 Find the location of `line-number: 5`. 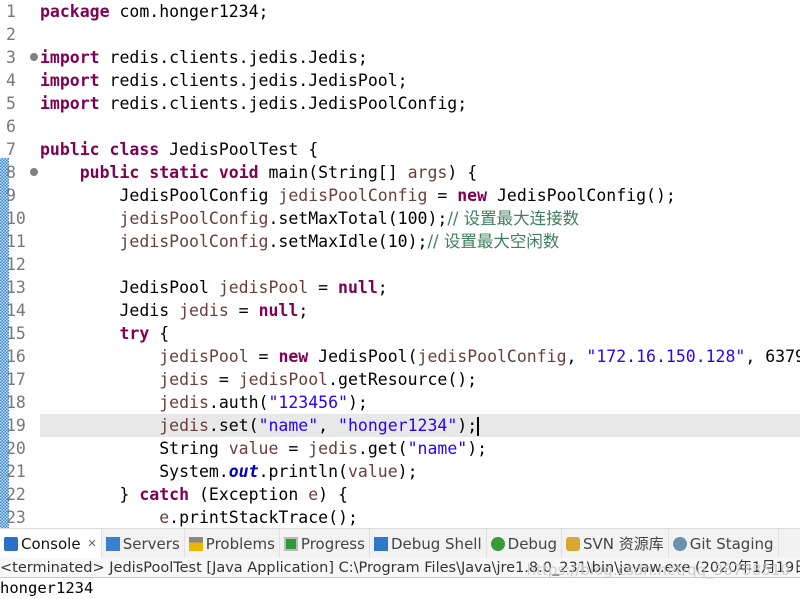

line-number: 5 is located at coordinates (11, 103).